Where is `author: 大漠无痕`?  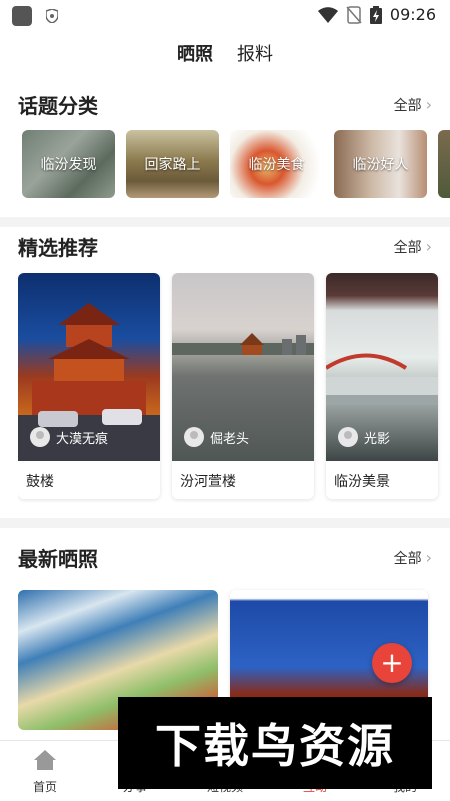 author: 大漠无痕 is located at coordinates (69, 437).